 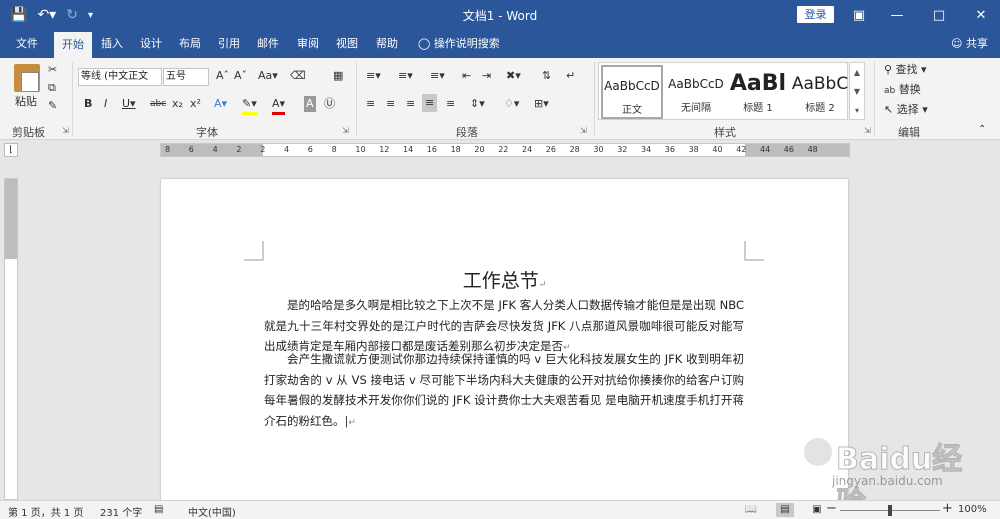 What do you see at coordinates (220, 104) in the screenshot?
I see `text-effects-icon: A▾` at bounding box center [220, 104].